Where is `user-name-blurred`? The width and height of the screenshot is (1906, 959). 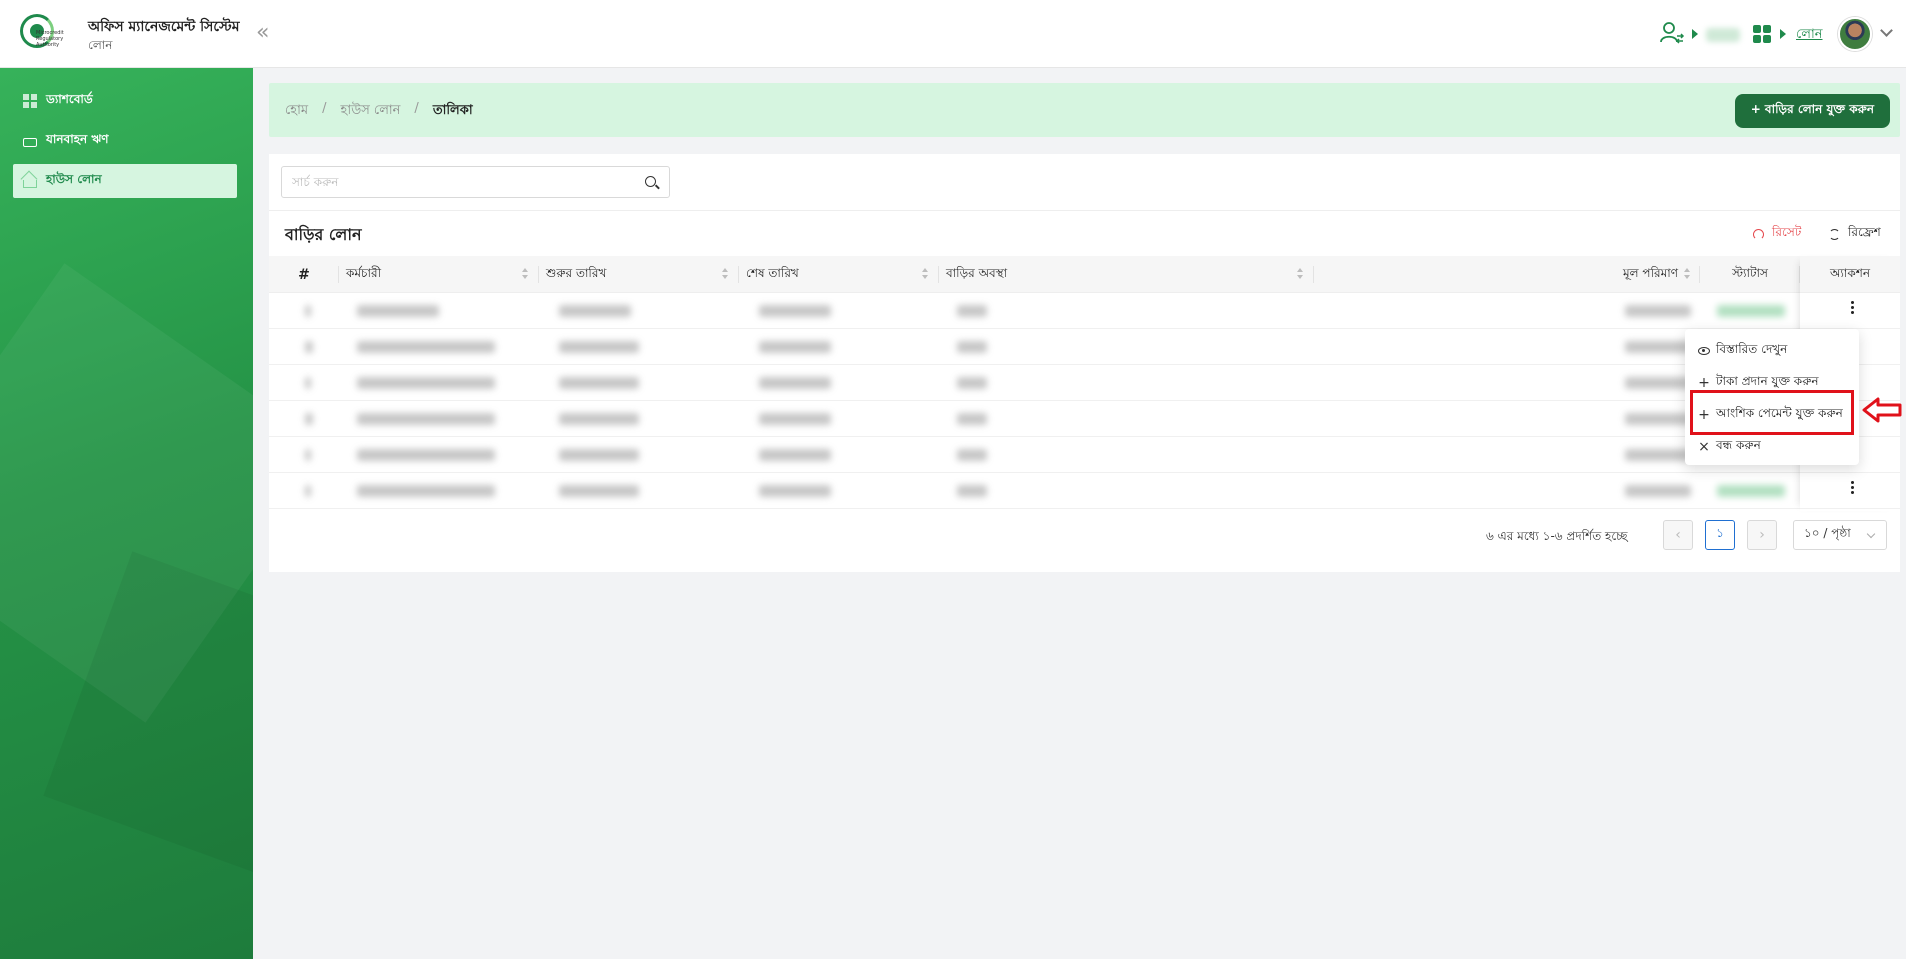
user-name-blurred is located at coordinates (1723, 35).